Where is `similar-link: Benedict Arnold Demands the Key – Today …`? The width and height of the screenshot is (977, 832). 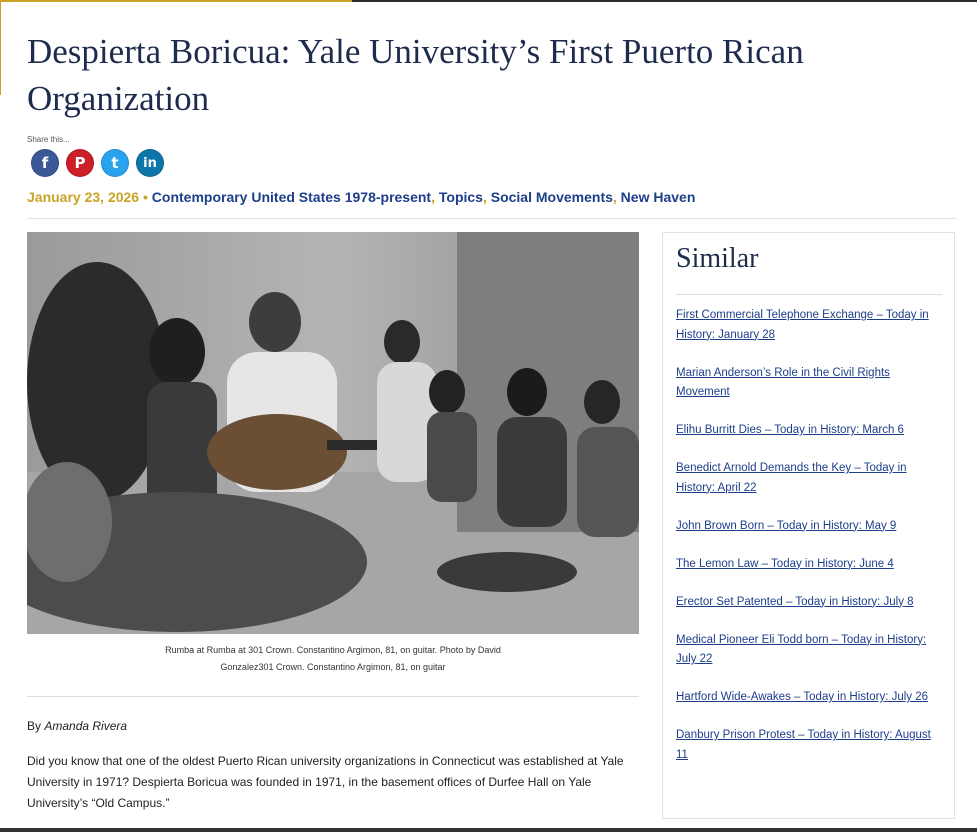
similar-link: Benedict Arnold Demands the Key – Today … is located at coordinates (791, 478).